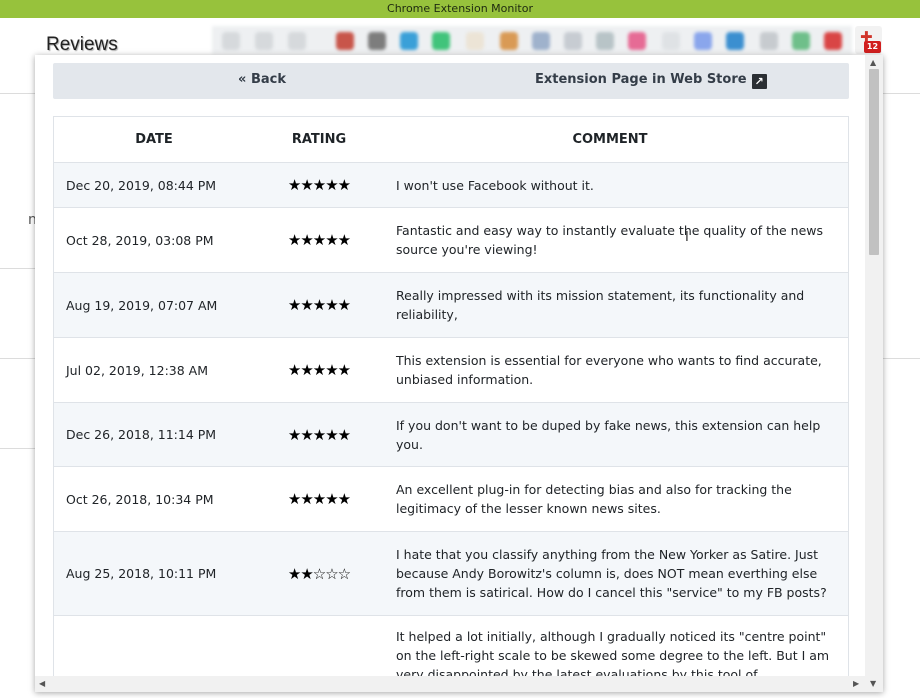 The image size is (920, 698). What do you see at coordinates (140, 240) in the screenshot?
I see `review-date: Oct 28, 2019, 03:08 PM` at bounding box center [140, 240].